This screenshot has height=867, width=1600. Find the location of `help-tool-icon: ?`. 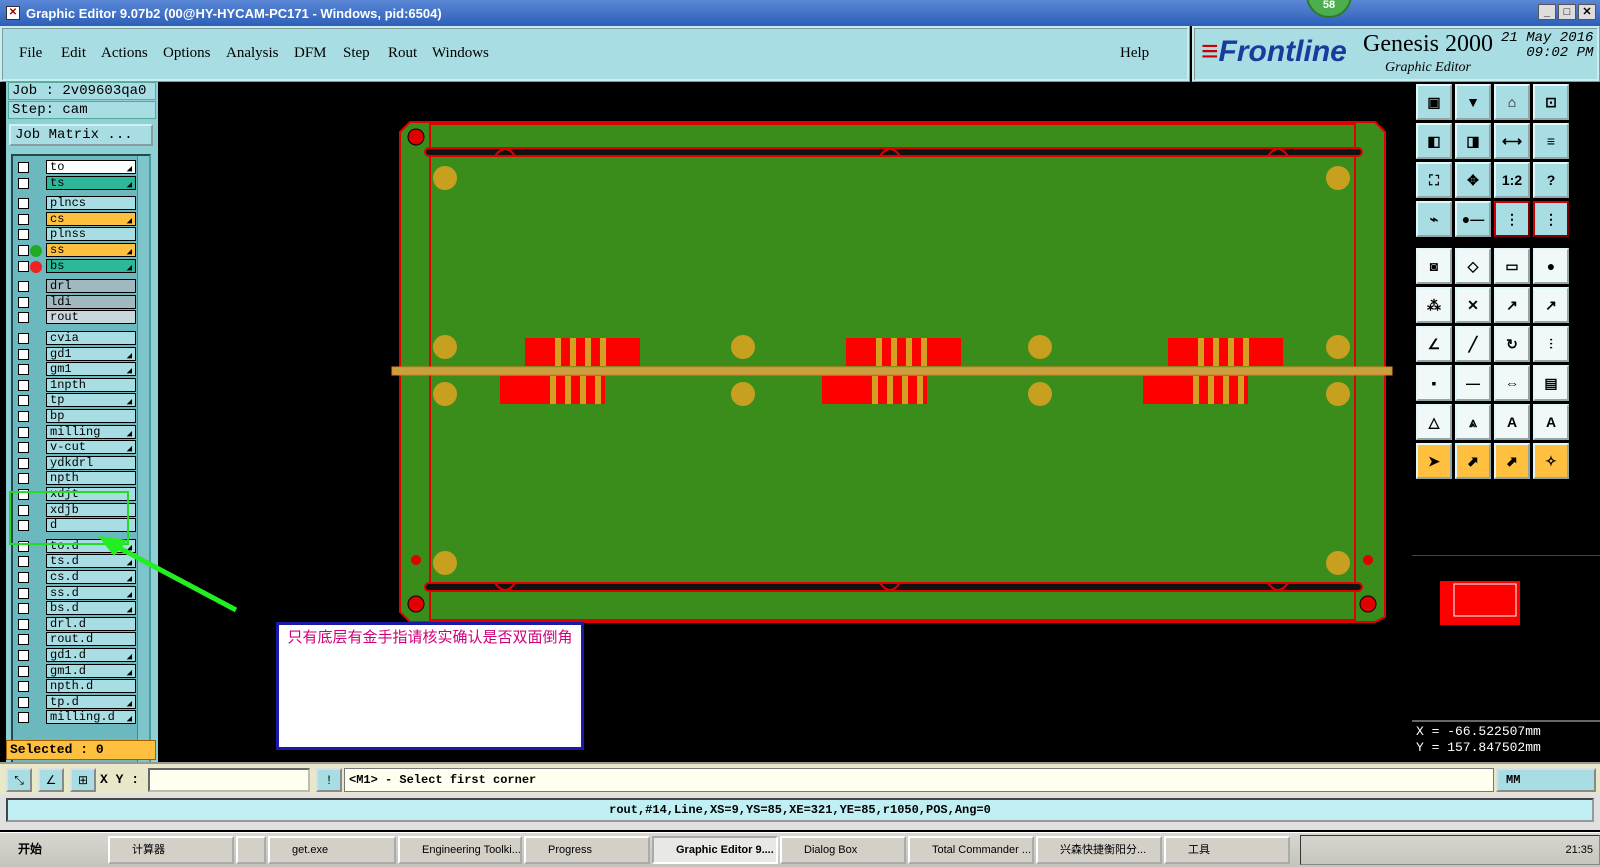

help-tool-icon: ? is located at coordinates (1551, 180).